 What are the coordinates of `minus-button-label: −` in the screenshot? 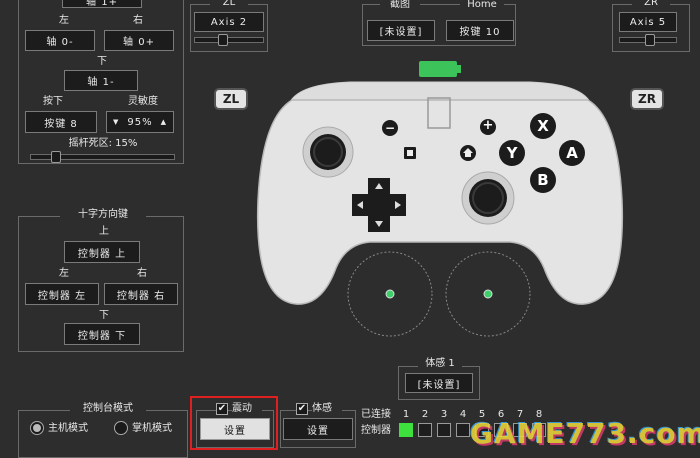 It's located at (390, 128).